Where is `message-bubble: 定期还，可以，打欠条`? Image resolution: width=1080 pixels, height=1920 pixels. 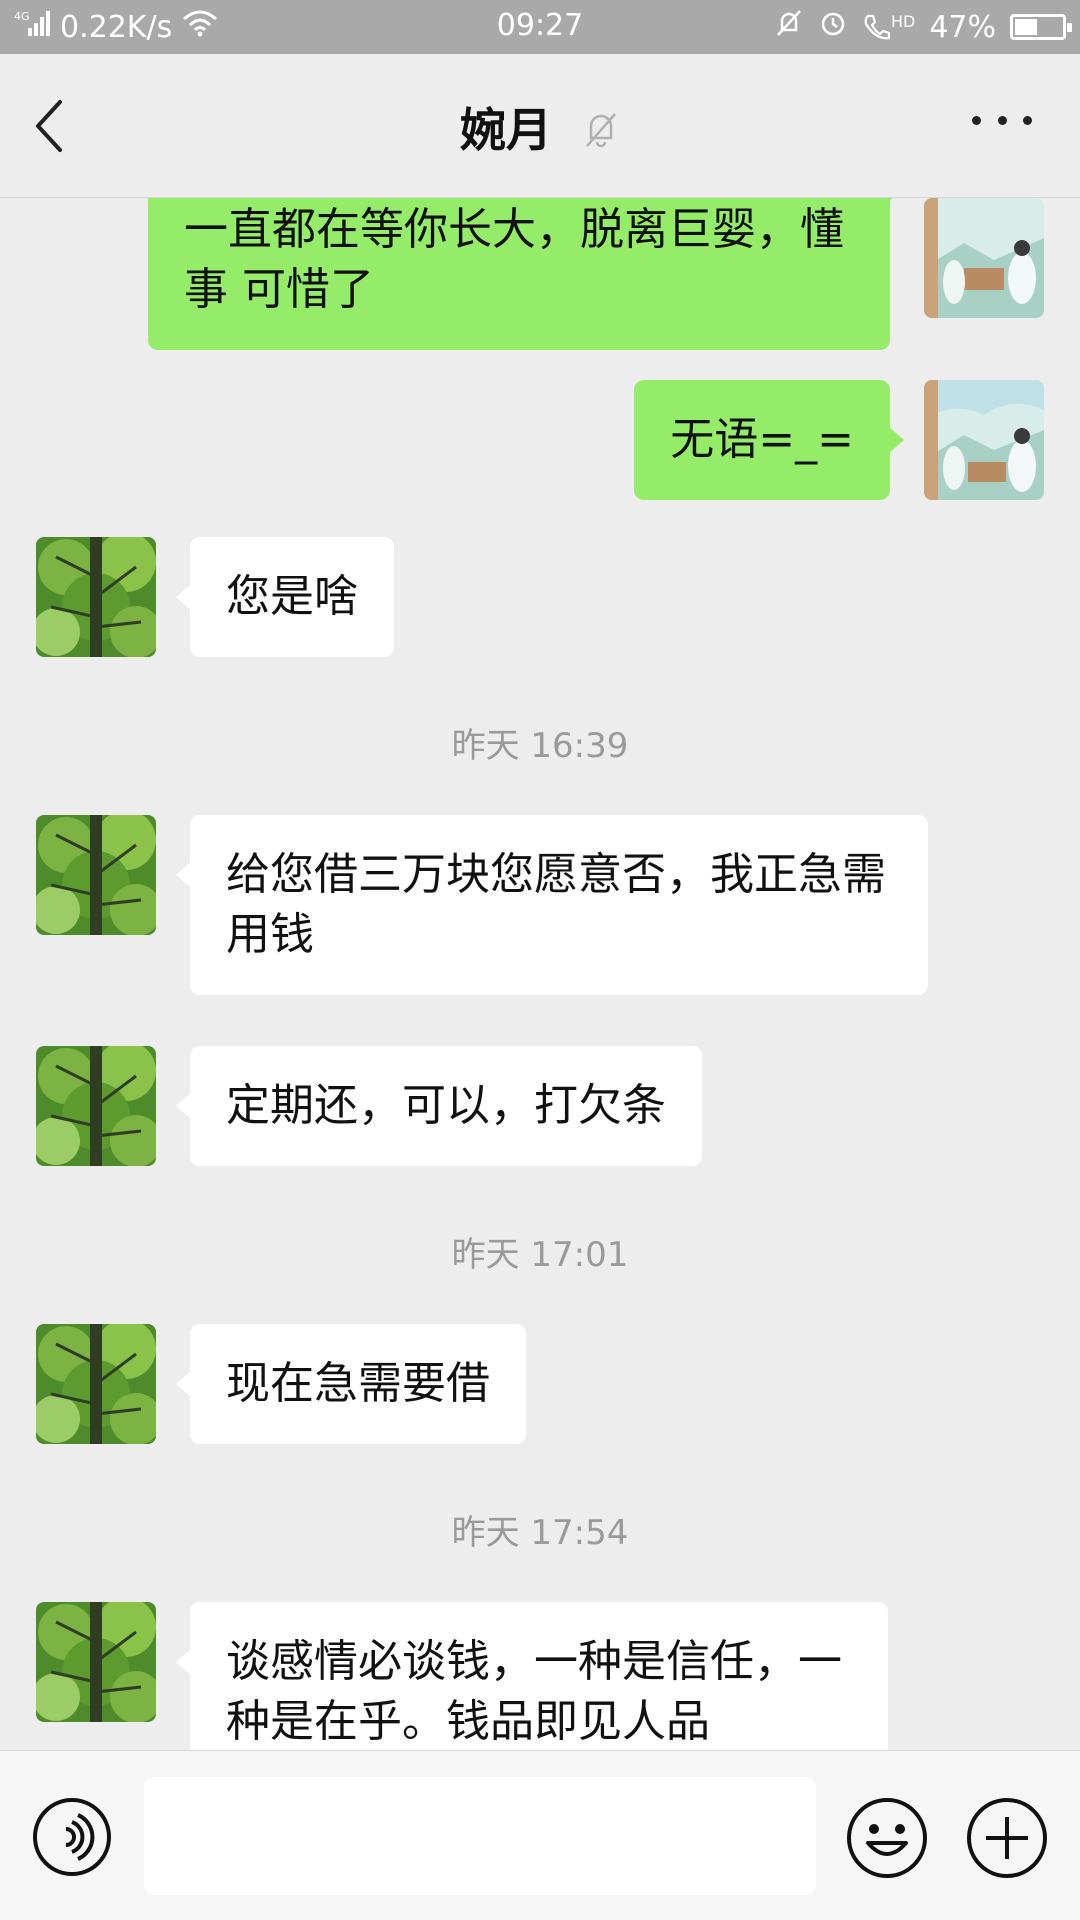 message-bubble: 定期还，可以，打欠条 is located at coordinates (439, 1106).